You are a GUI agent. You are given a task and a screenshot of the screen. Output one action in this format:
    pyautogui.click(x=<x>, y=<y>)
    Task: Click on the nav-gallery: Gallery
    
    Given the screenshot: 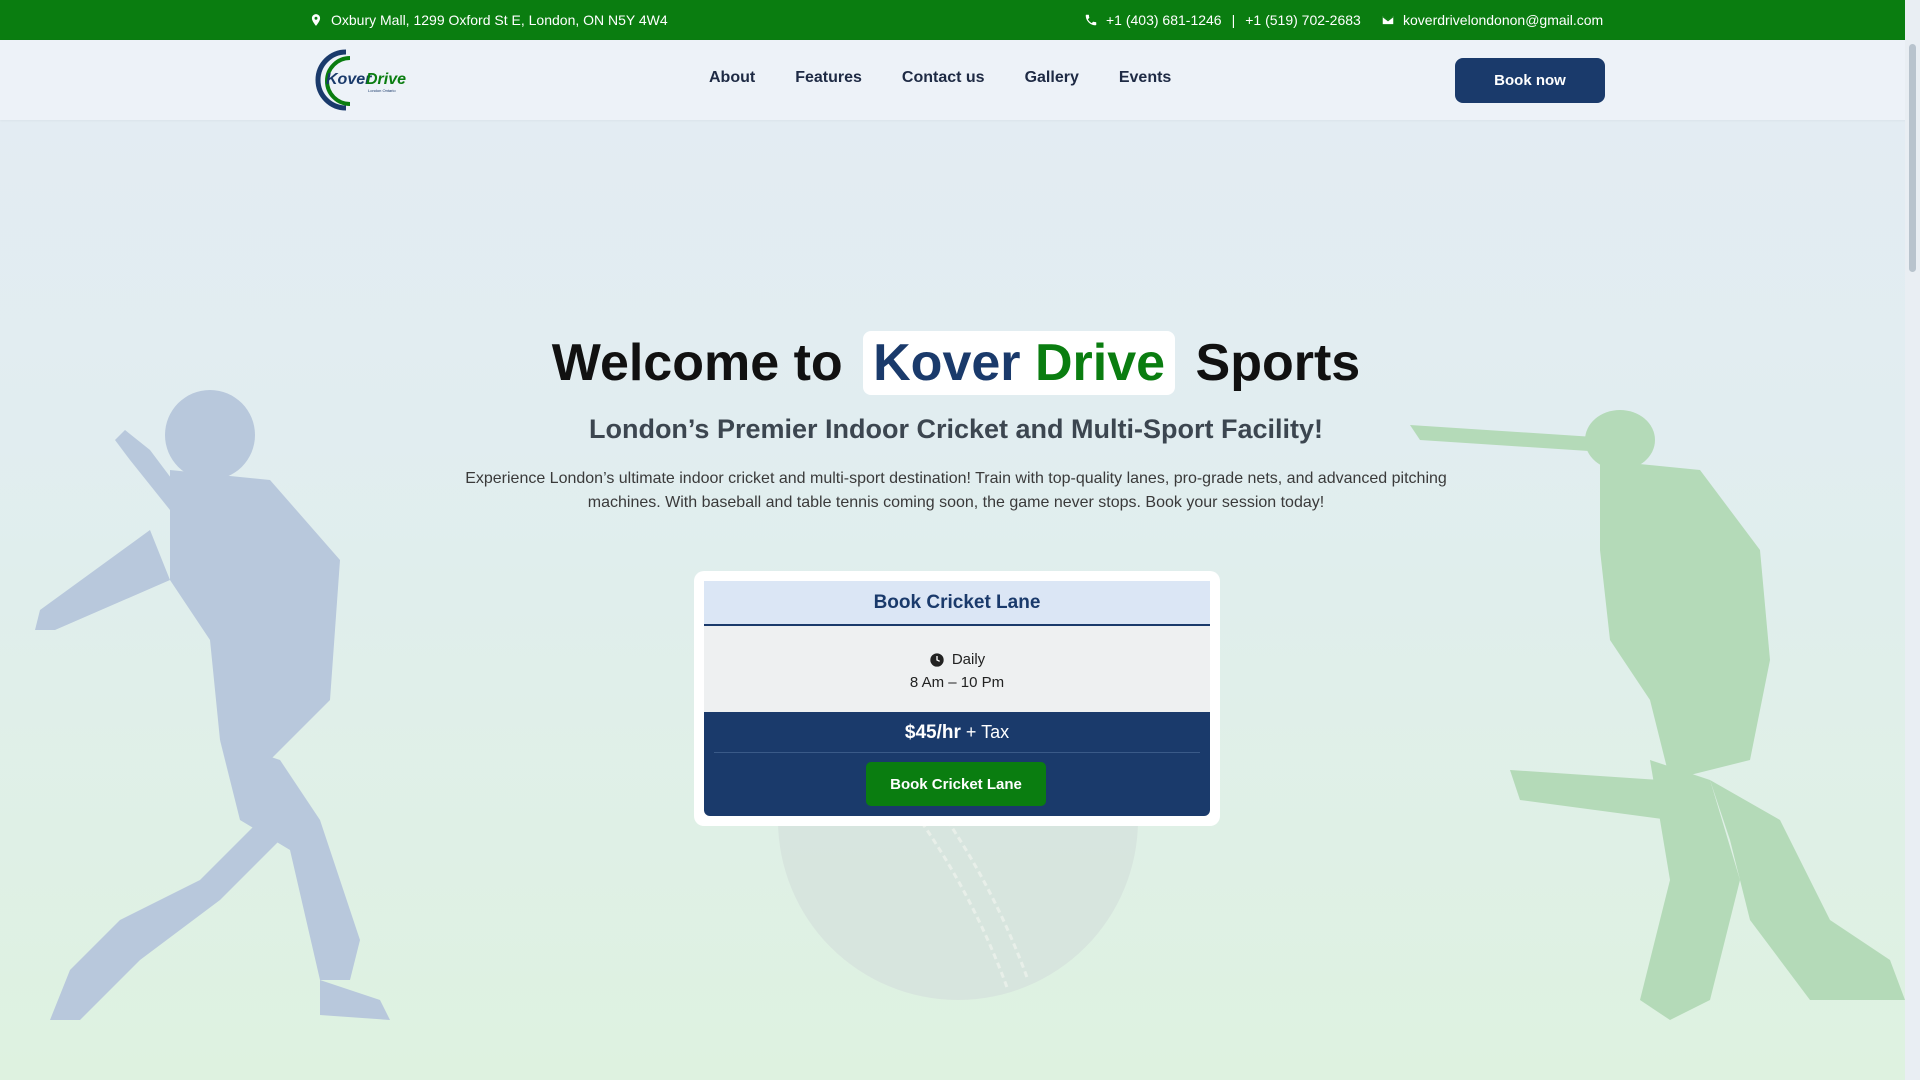 What is the action you would take?
    pyautogui.click(x=1052, y=78)
    